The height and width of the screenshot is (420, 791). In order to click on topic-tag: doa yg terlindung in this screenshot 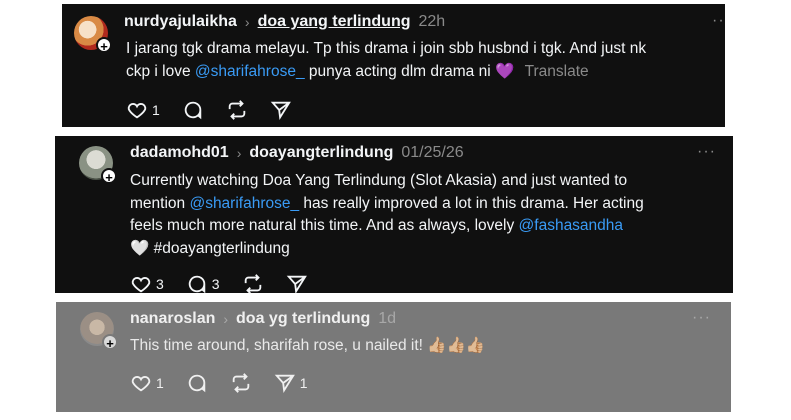, I will do `click(303, 319)`.